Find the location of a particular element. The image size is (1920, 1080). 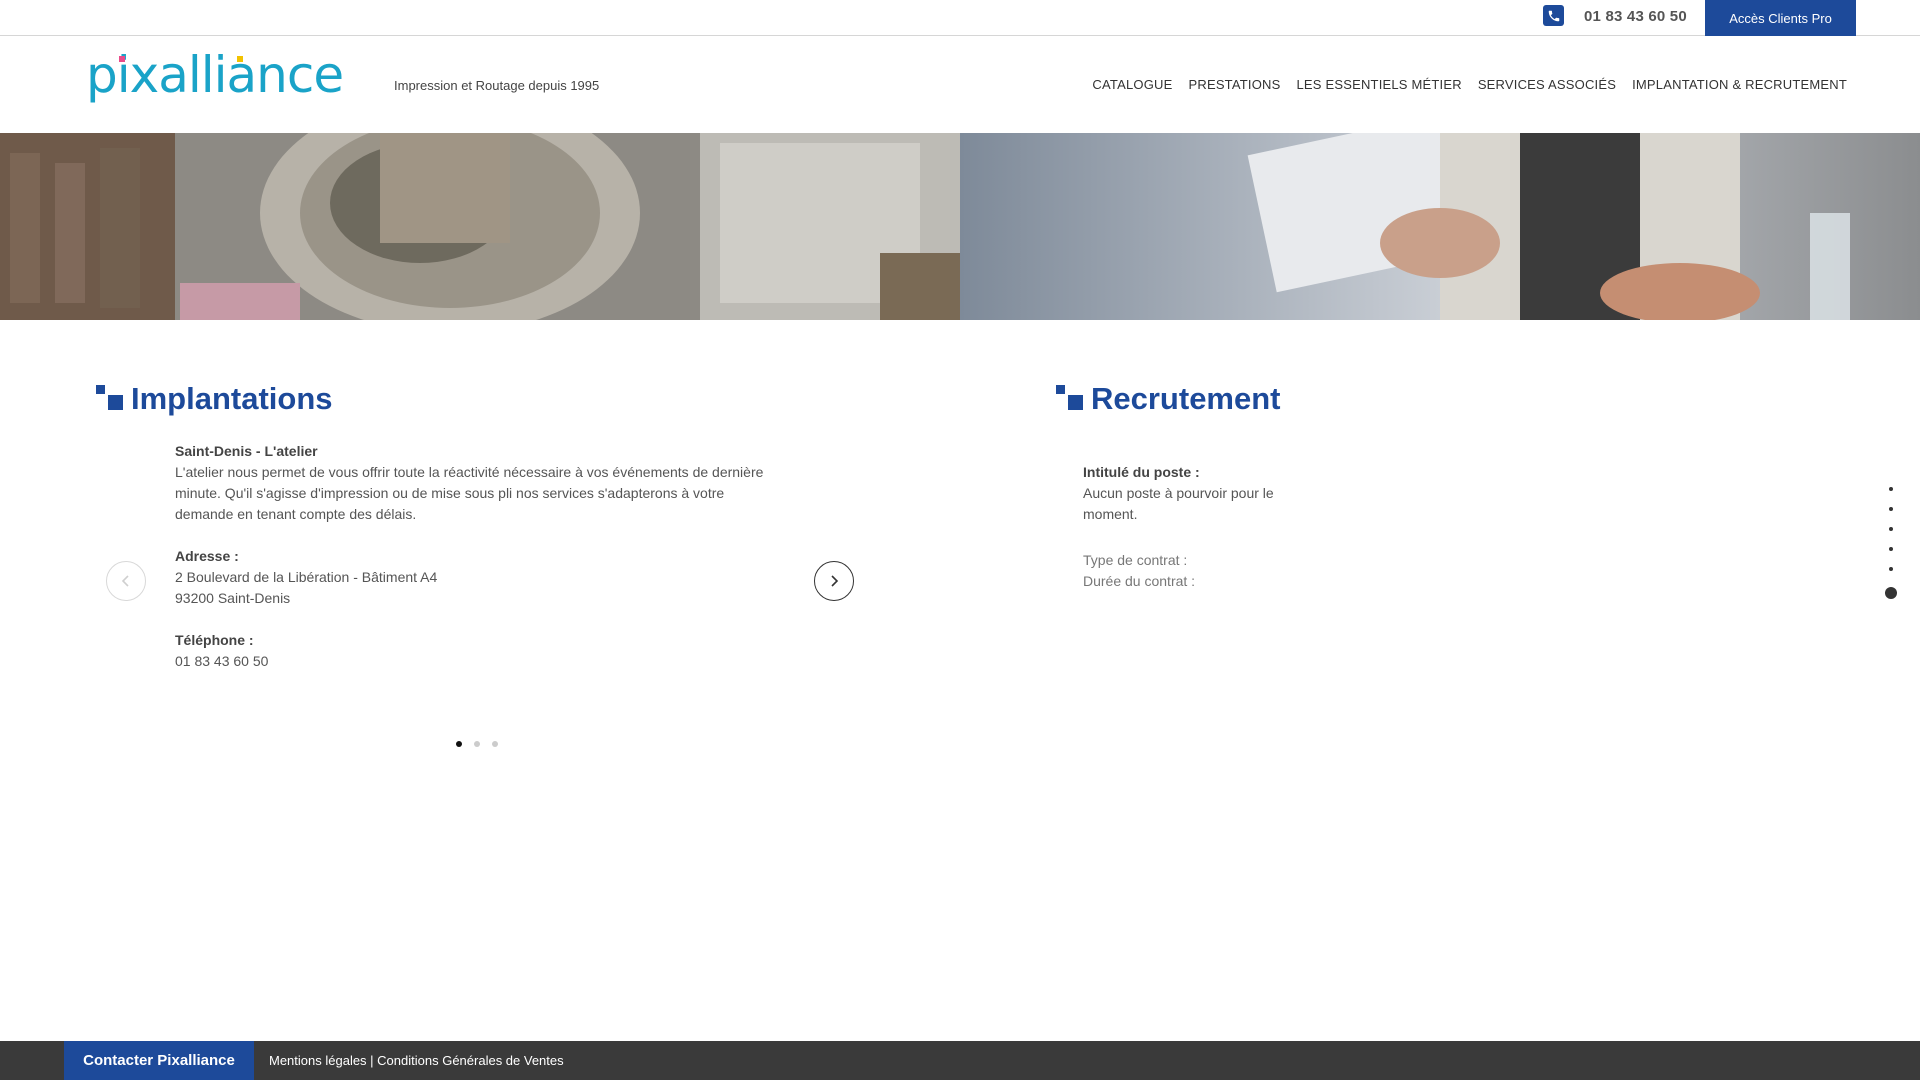

nav-implantation-recrutement: IMPLANTATION & RECRUTEMENT is located at coordinates (1739, 84).